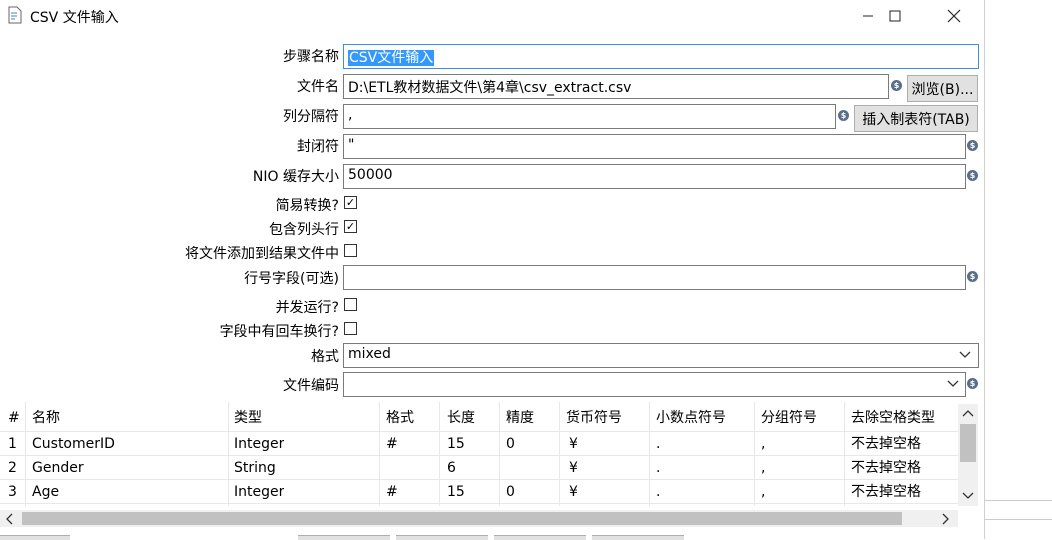 The image size is (1052, 540). Describe the element at coordinates (459, 418) in the screenshot. I see `column-header: 长度` at that location.